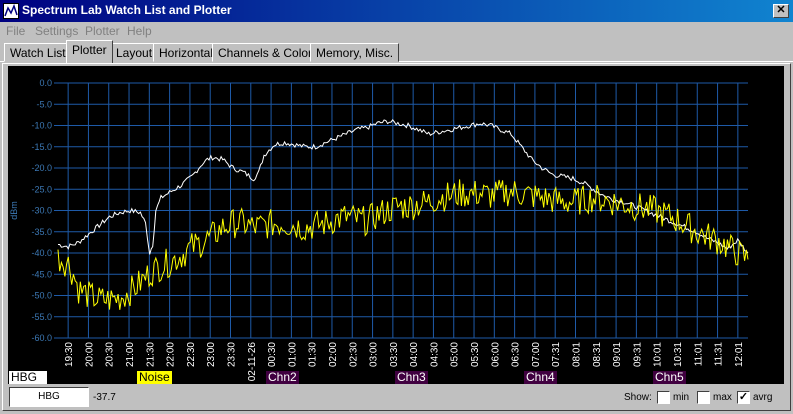  What do you see at coordinates (763, 397) in the screenshot?
I see `show-avrg-label: avrg` at bounding box center [763, 397].